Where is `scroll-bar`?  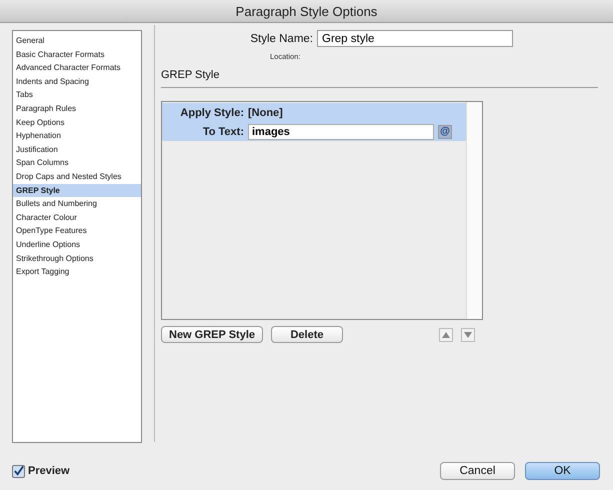 scroll-bar is located at coordinates (474, 210).